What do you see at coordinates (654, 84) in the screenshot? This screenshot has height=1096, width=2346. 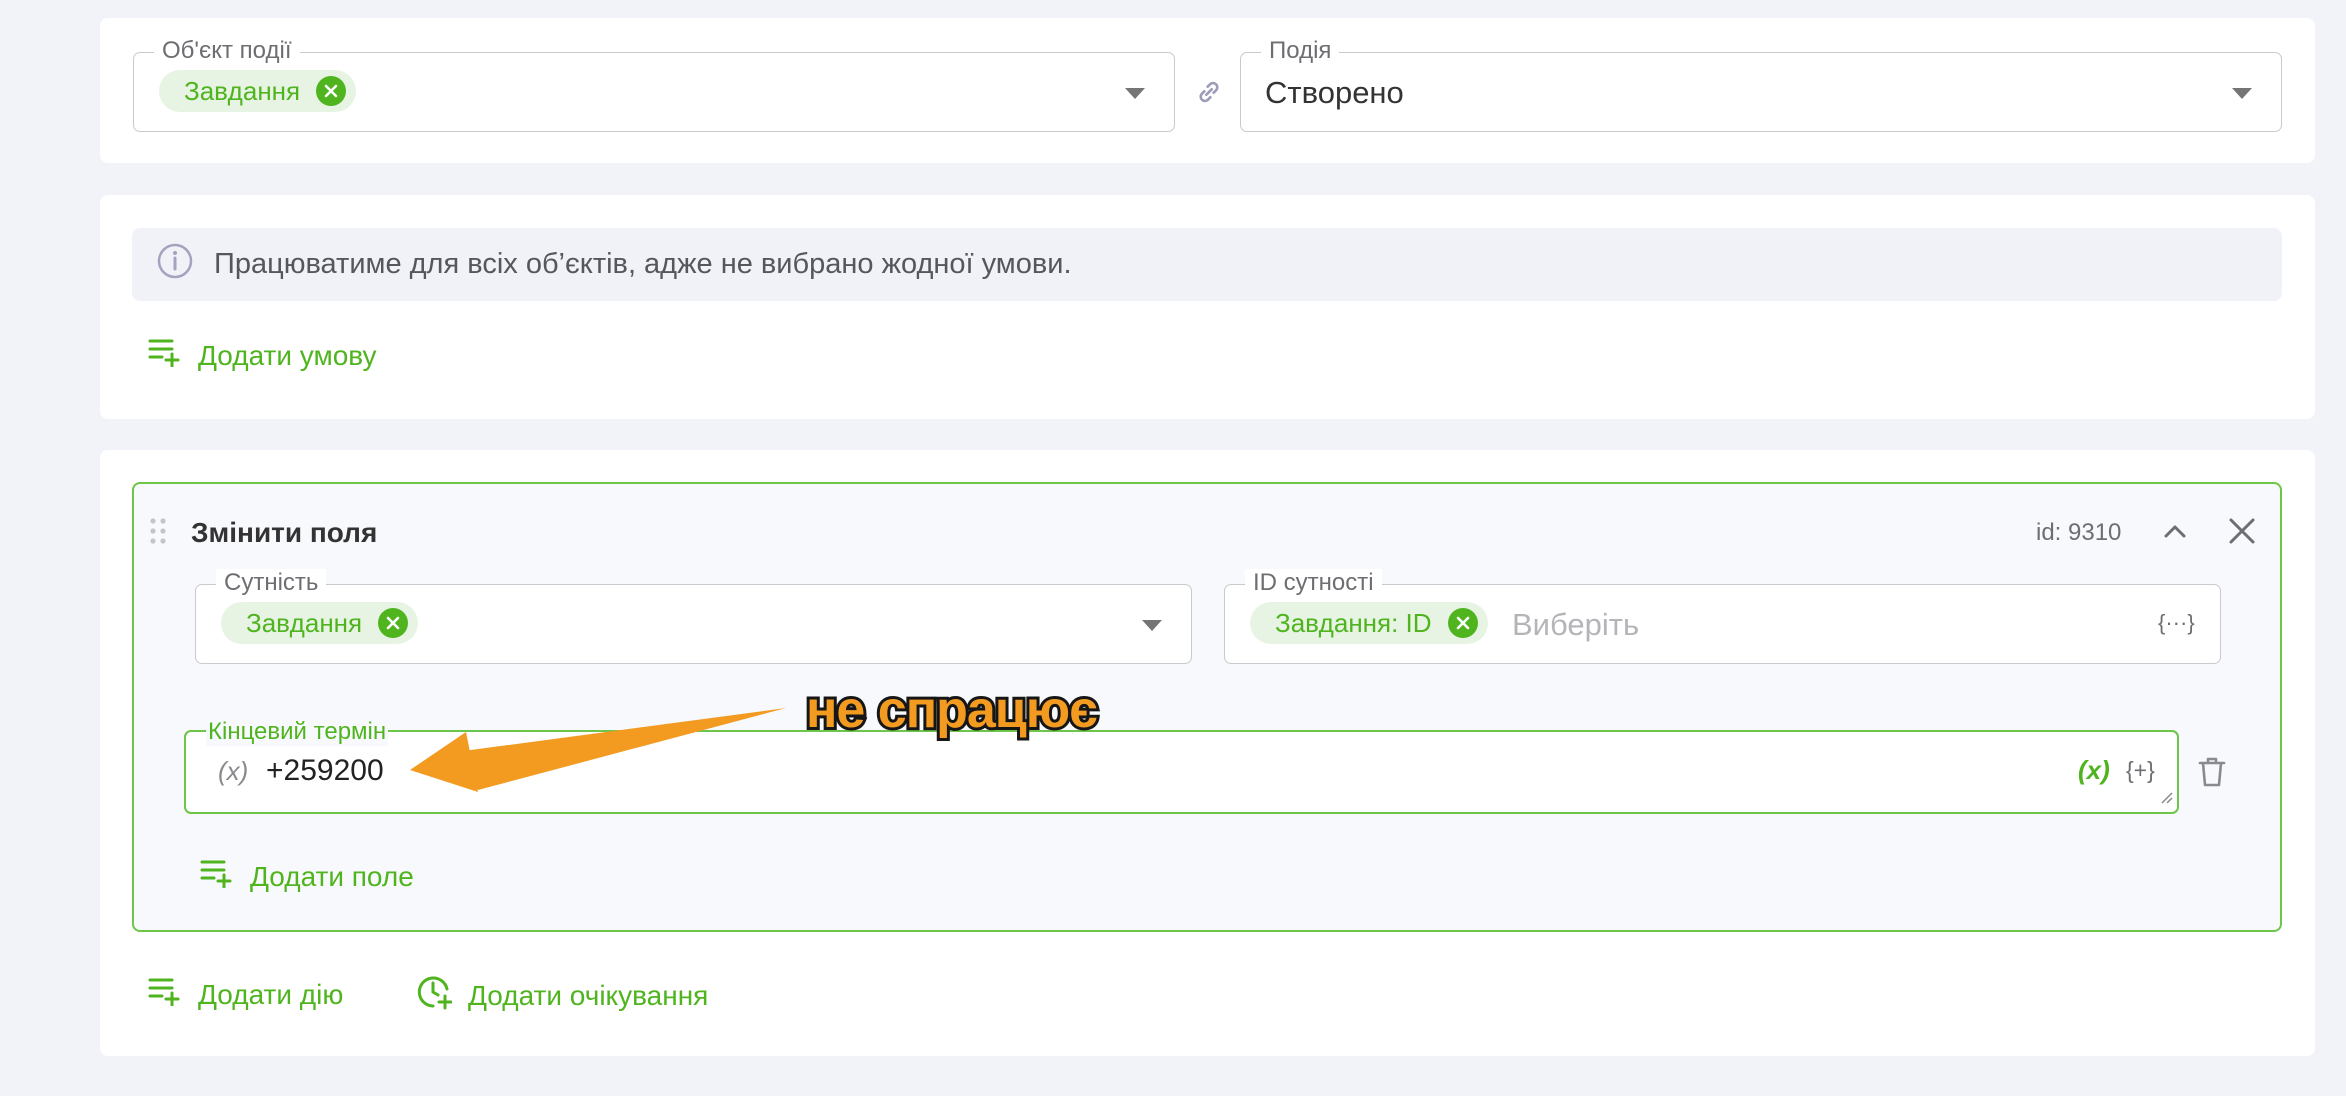 I see `event-object-select: Об'єкт події Завдання` at bounding box center [654, 84].